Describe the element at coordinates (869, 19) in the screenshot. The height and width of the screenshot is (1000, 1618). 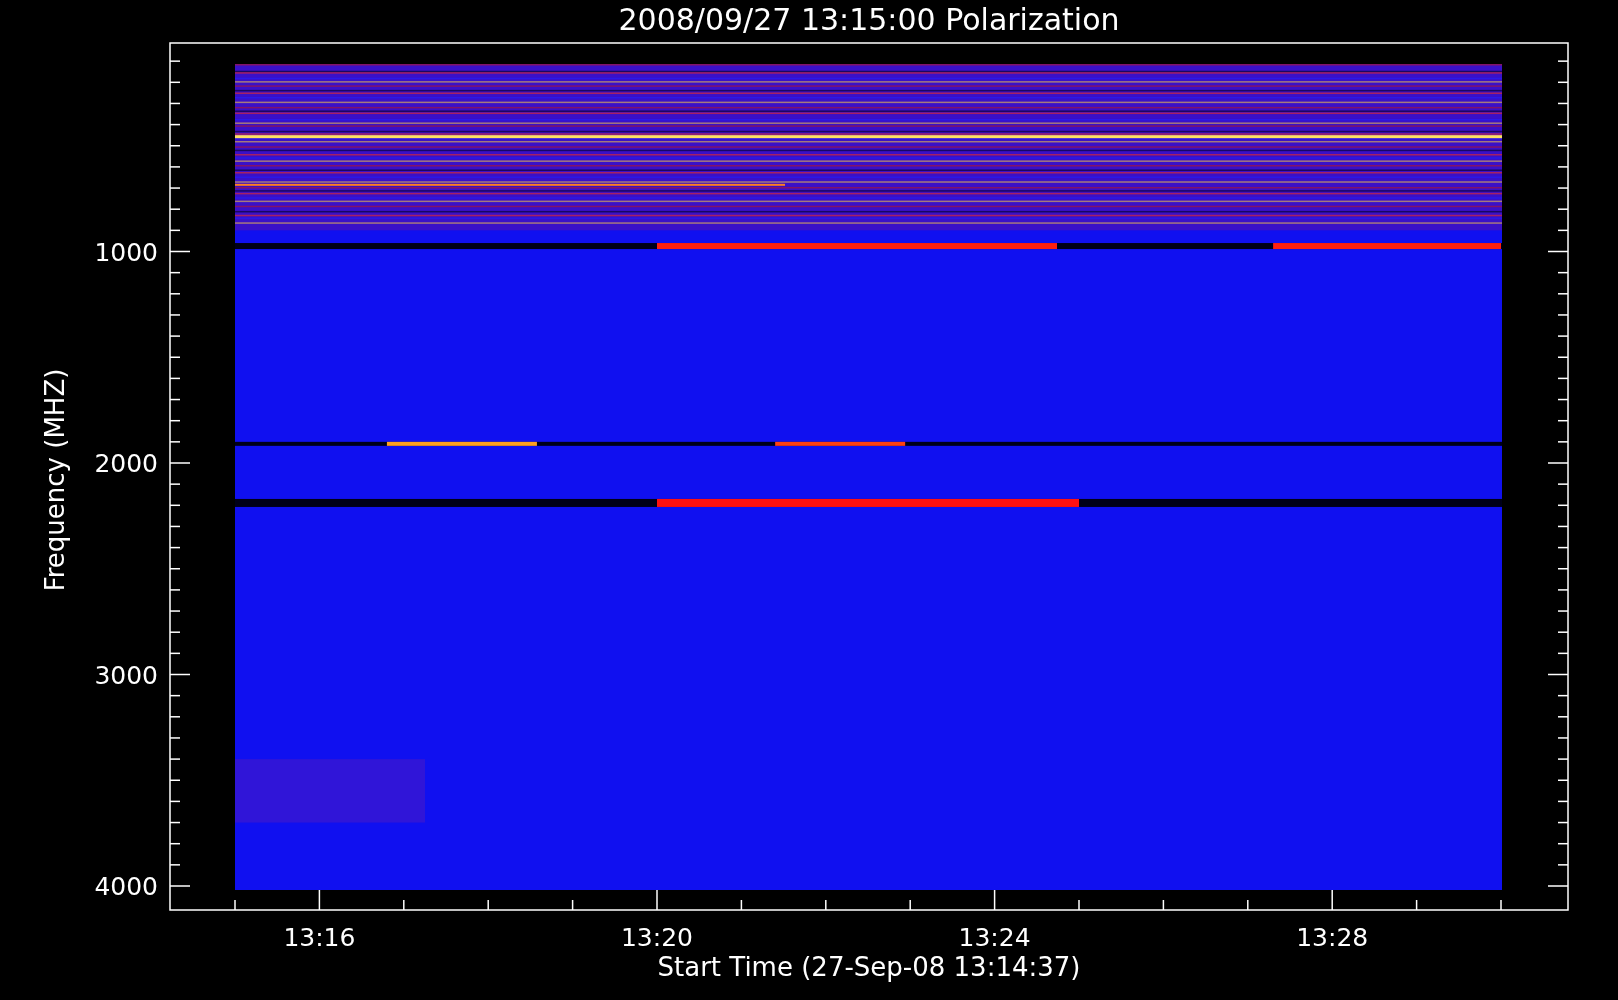
I see `chart-title: 2008/09/27 13:15:00 Polarization` at that location.